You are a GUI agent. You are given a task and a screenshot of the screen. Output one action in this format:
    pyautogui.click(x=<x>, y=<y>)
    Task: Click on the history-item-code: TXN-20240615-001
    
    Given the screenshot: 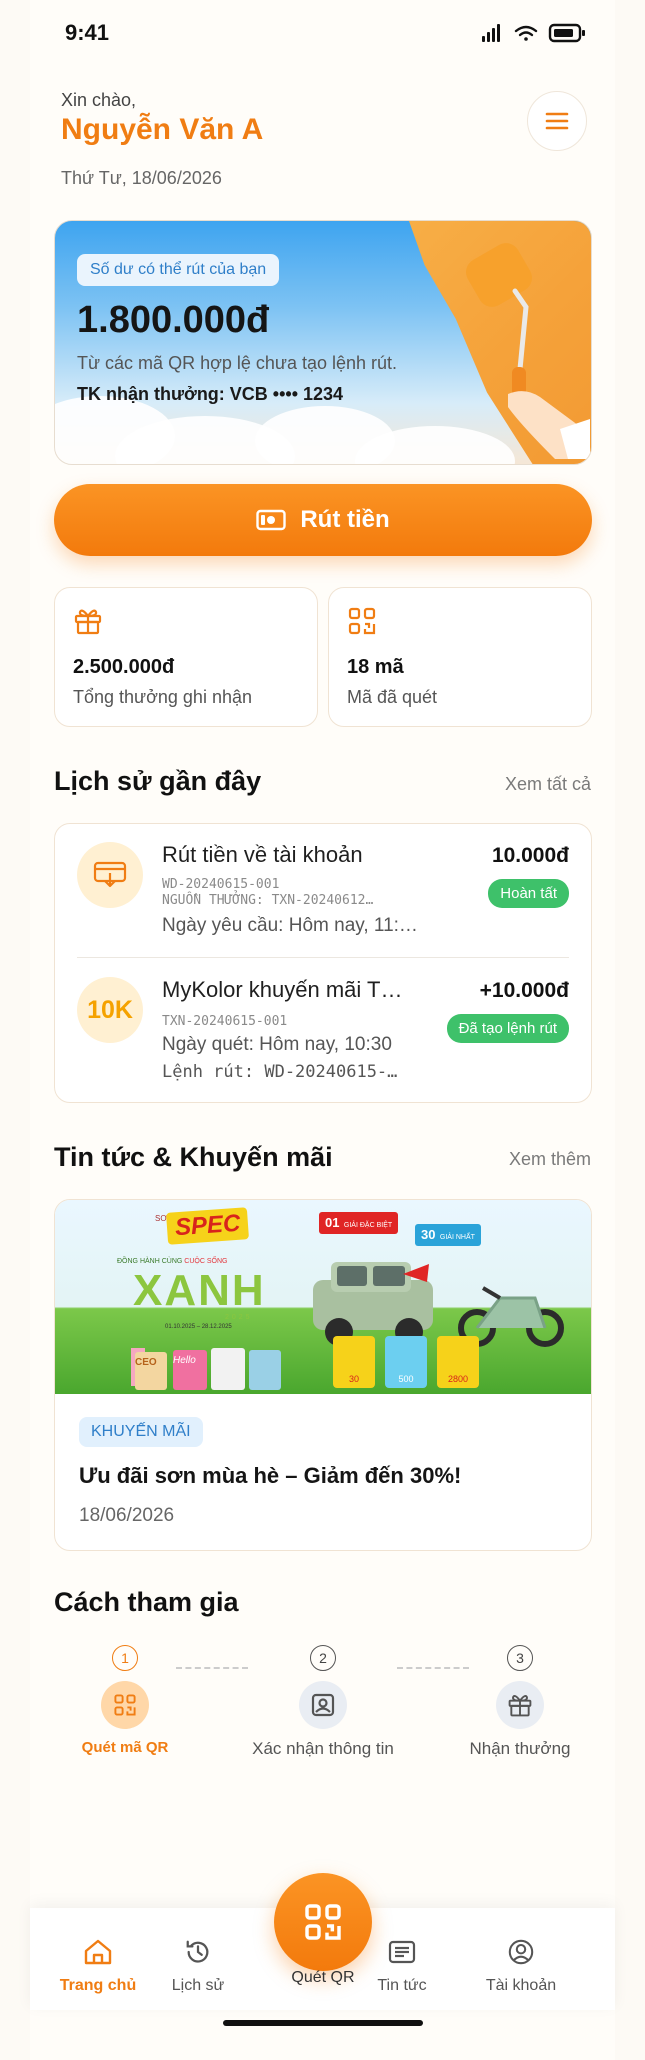 What is the action you would take?
    pyautogui.click(x=225, y=1021)
    